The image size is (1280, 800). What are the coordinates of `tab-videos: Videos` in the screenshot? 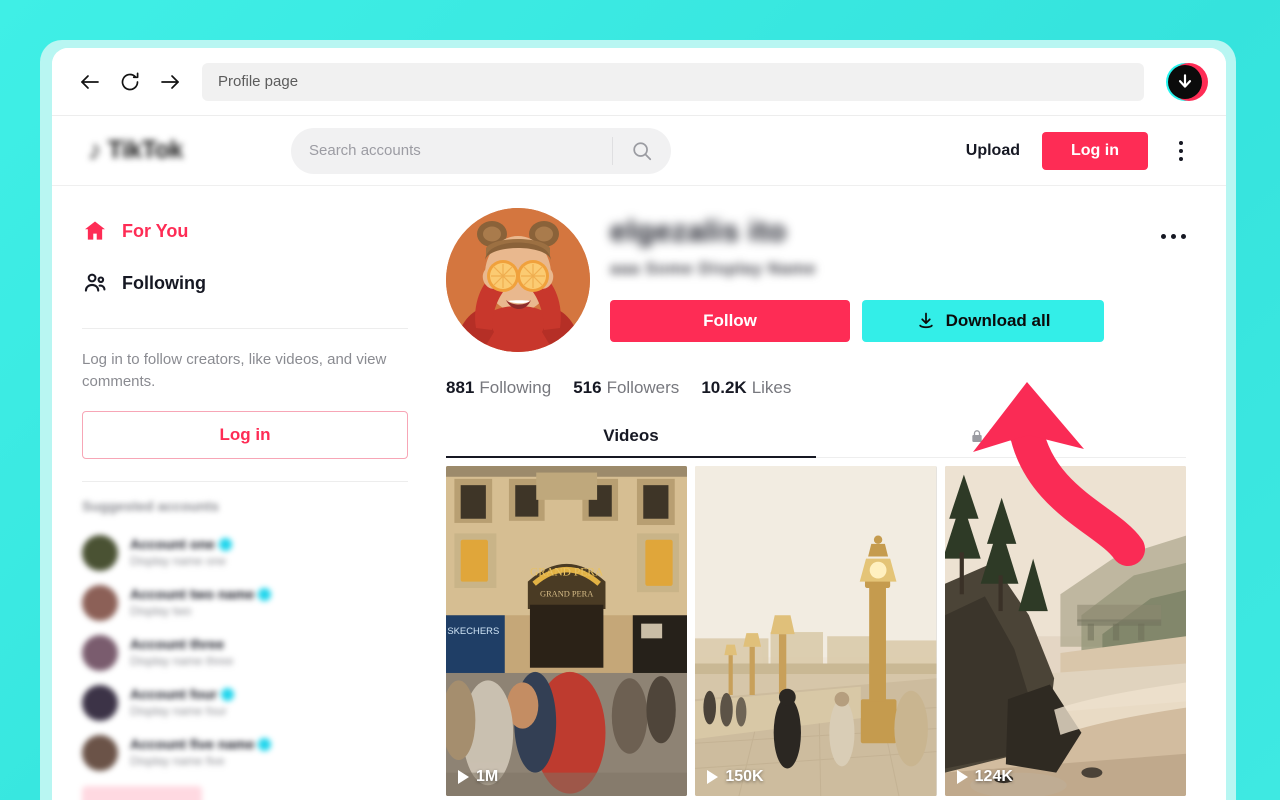 It's located at (631, 442).